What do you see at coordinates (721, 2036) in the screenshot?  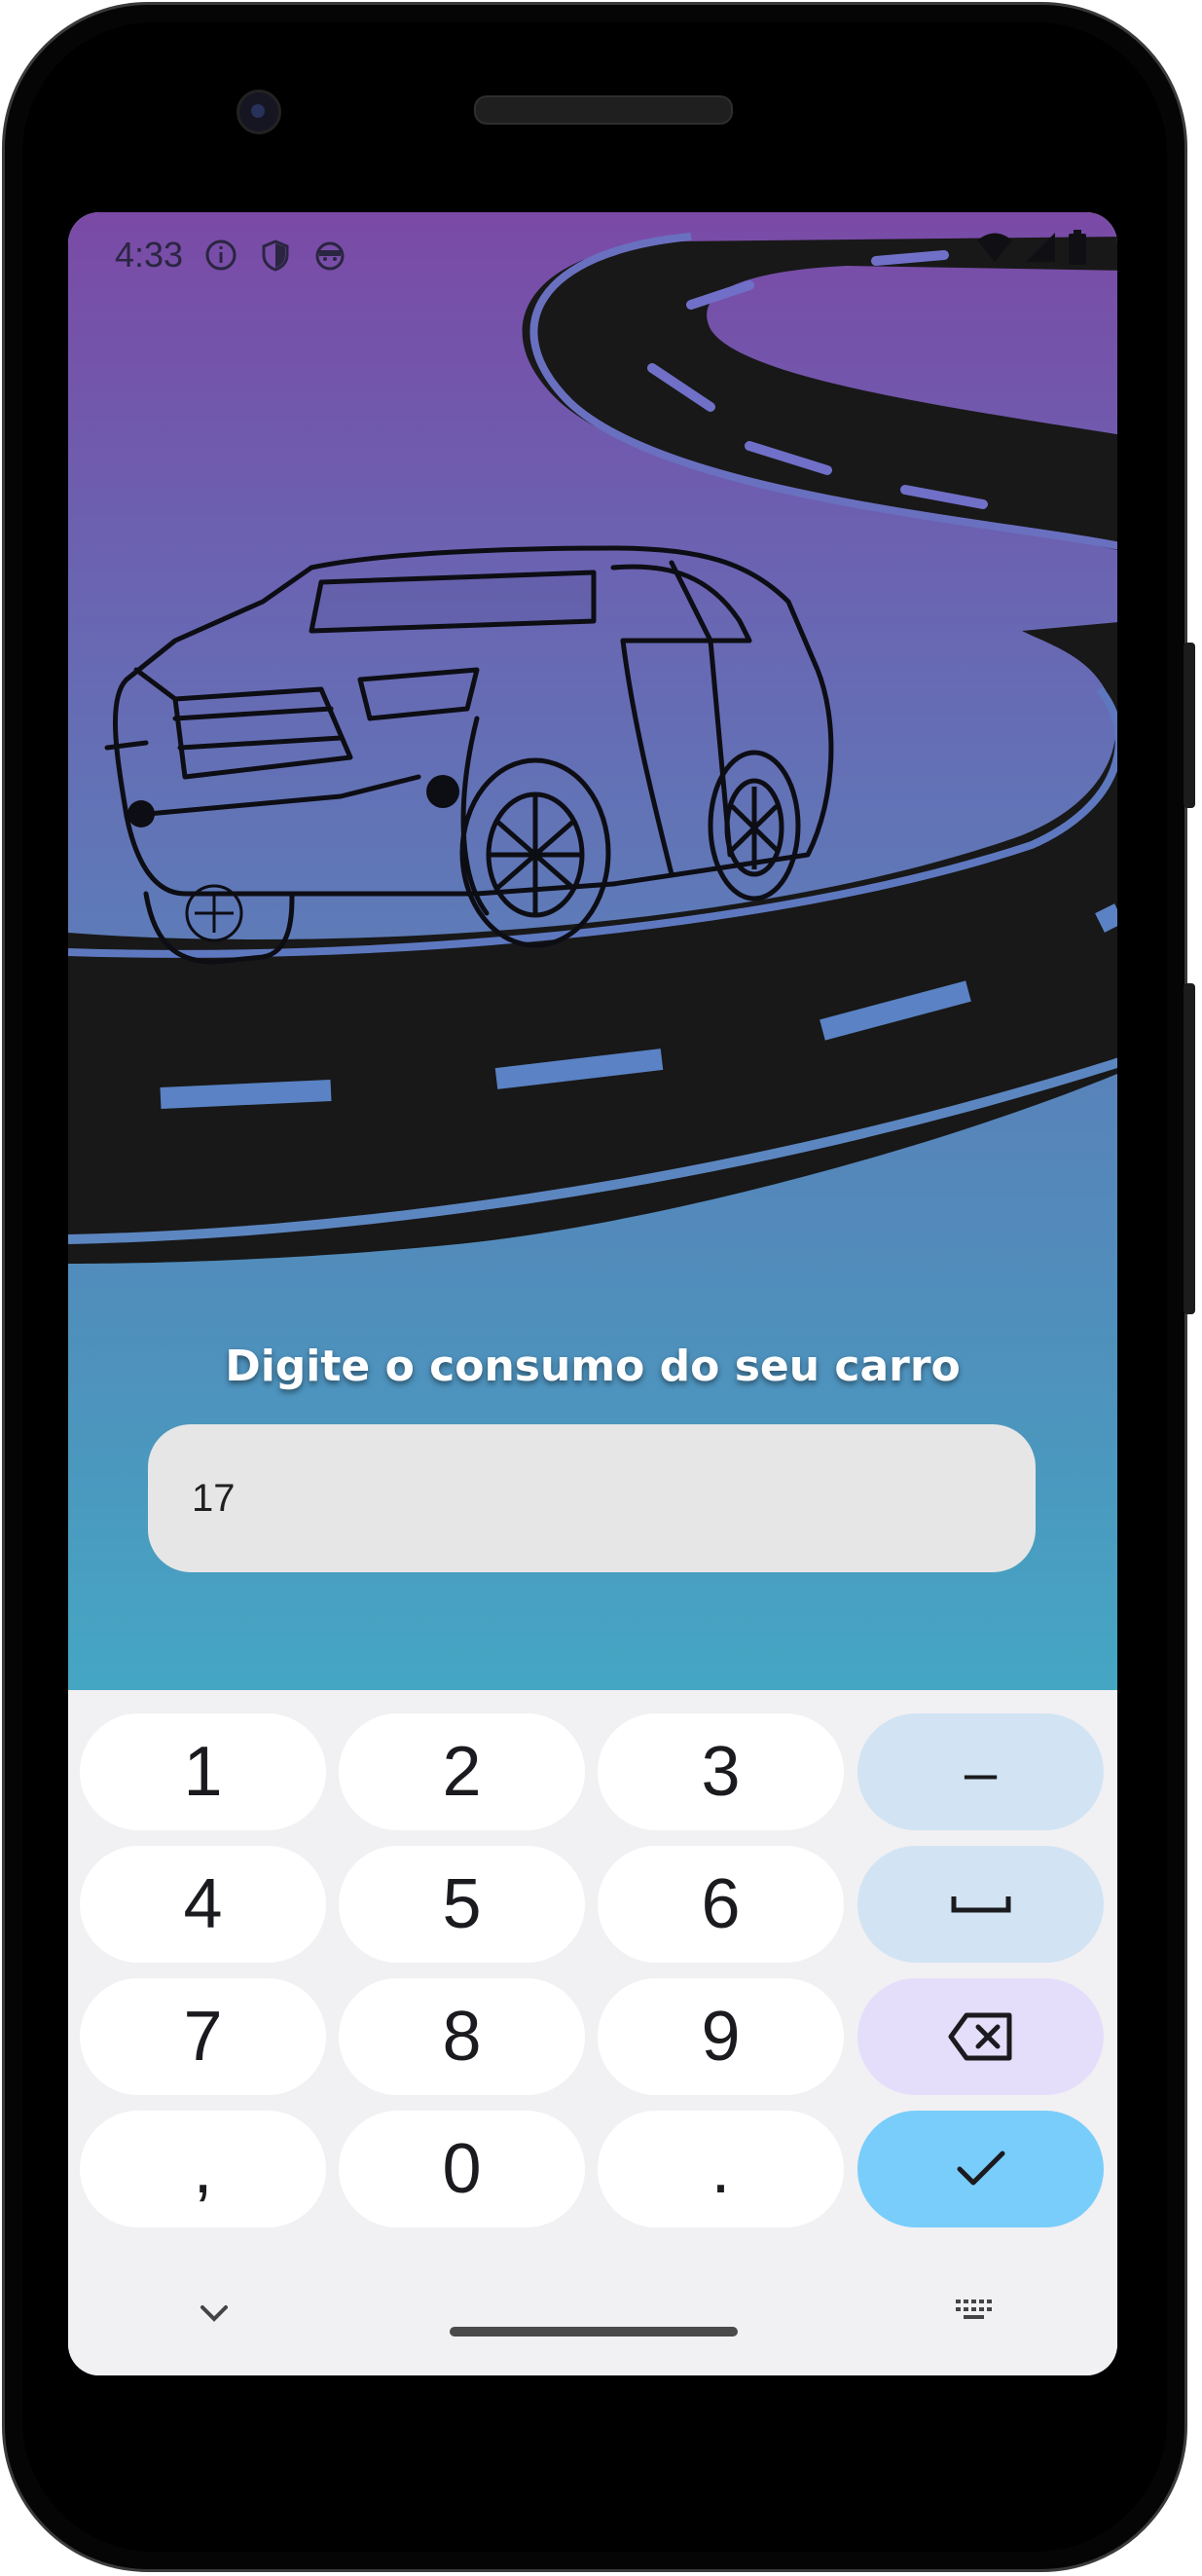 I see `key-9: 9` at bounding box center [721, 2036].